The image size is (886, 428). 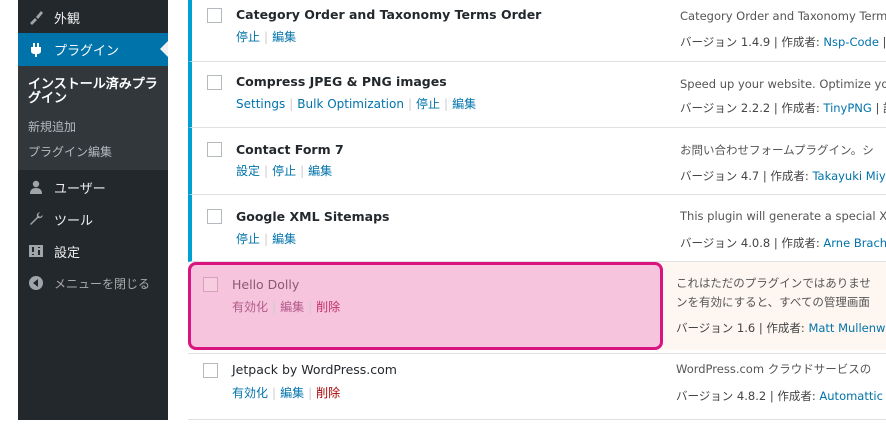 I want to click on author-link: Matt Mullenwe, so click(x=847, y=328).